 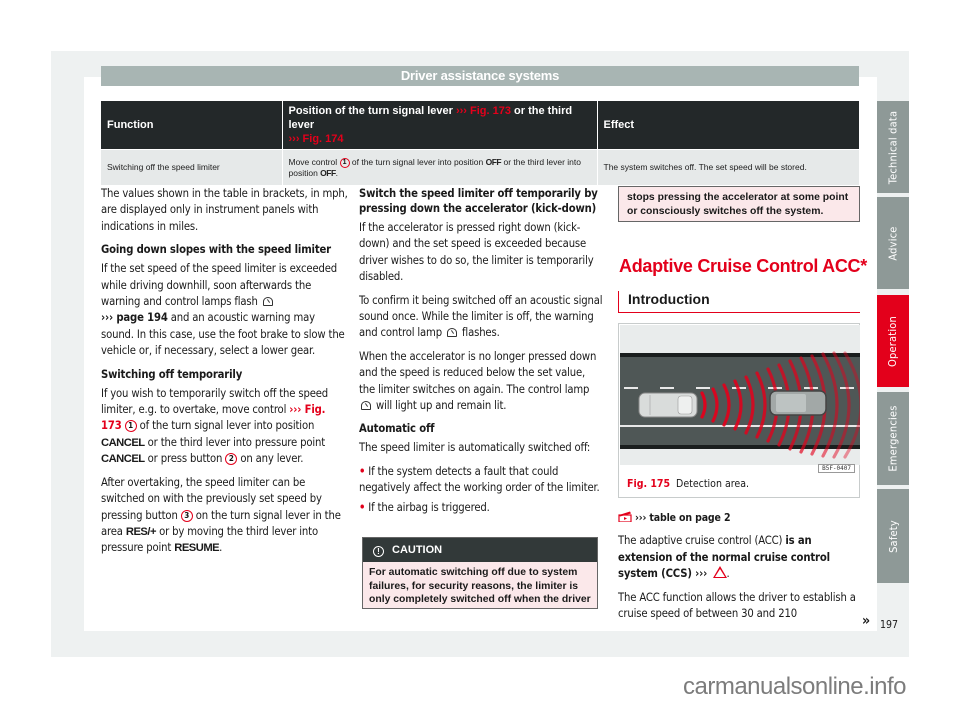 What do you see at coordinates (701, 573) in the screenshot?
I see `warning-link: ›››` at bounding box center [701, 573].